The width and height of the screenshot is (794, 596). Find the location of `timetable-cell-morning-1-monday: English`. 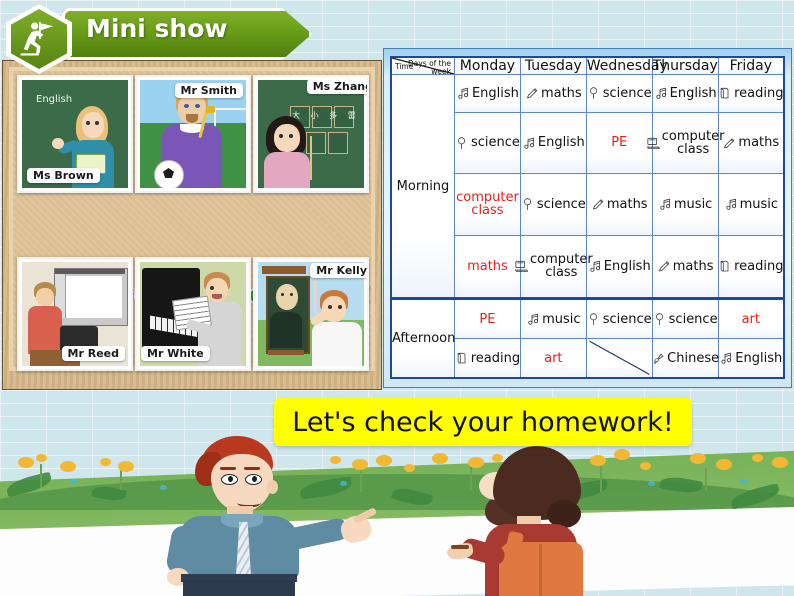

timetable-cell-morning-1-monday: English is located at coordinates (487, 93).